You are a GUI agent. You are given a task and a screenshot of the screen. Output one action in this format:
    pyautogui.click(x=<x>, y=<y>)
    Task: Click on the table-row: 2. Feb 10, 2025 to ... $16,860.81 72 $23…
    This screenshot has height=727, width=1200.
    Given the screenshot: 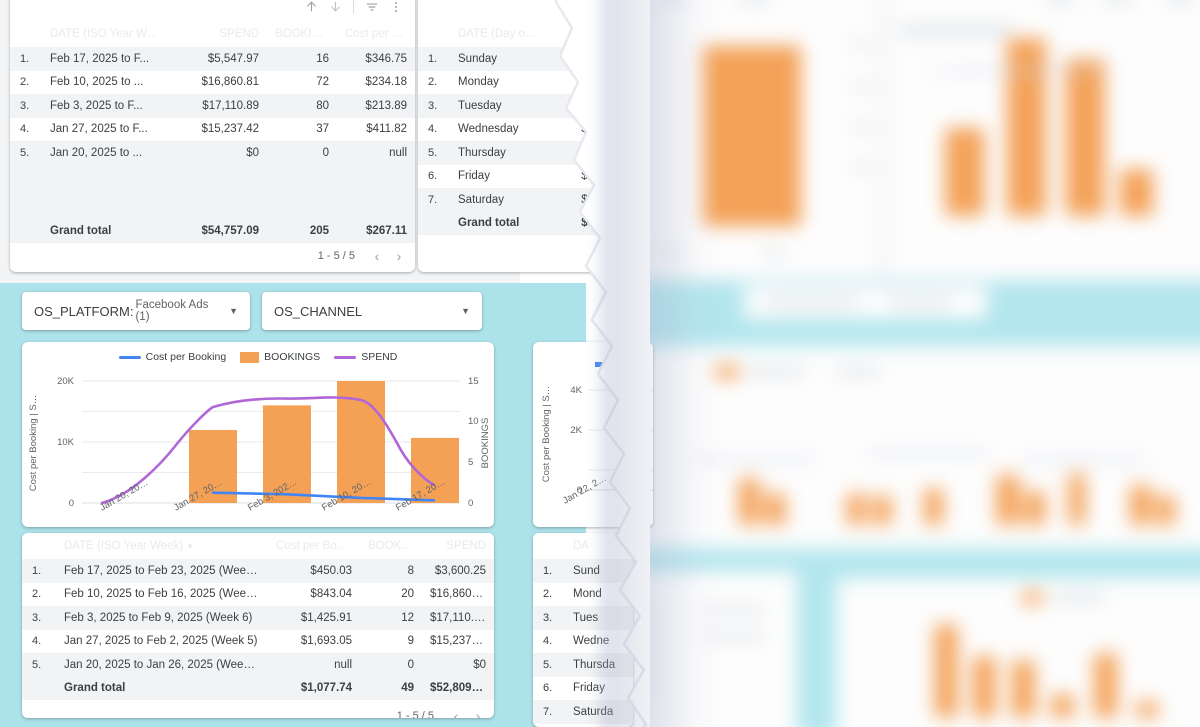 What is the action you would take?
    pyautogui.click(x=212, y=82)
    